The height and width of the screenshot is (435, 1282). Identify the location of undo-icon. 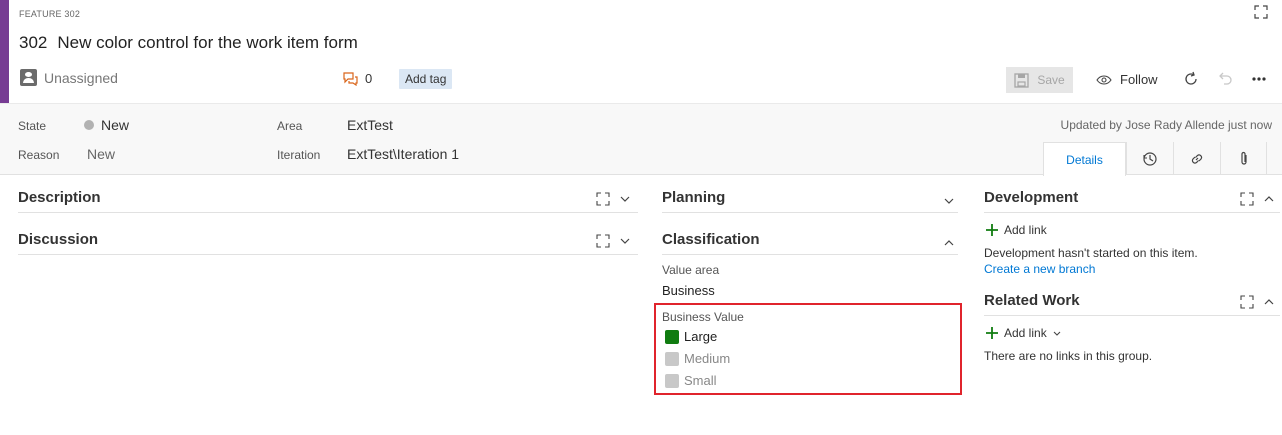
(1225, 79).